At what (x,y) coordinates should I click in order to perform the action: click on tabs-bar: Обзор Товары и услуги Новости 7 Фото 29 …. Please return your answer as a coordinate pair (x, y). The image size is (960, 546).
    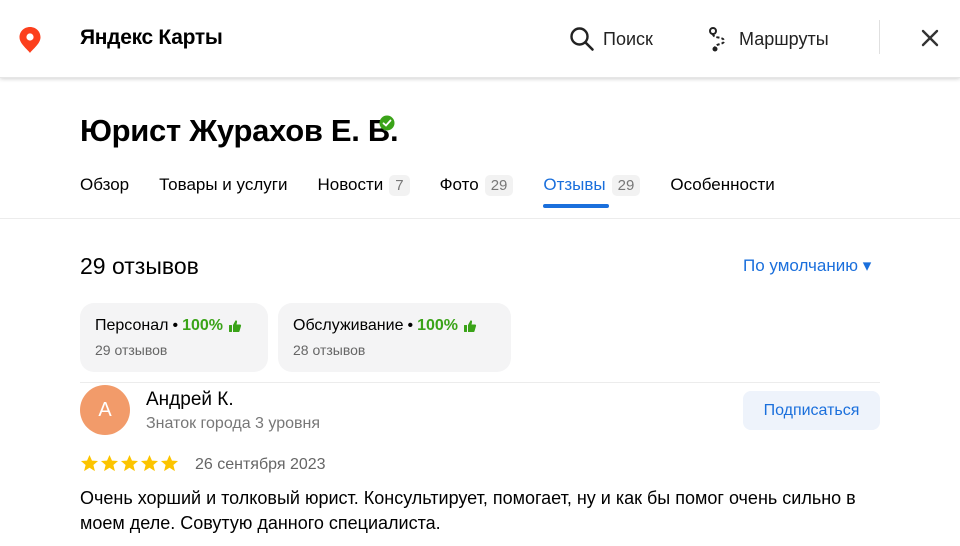
    Looking at the image, I should click on (442, 189).